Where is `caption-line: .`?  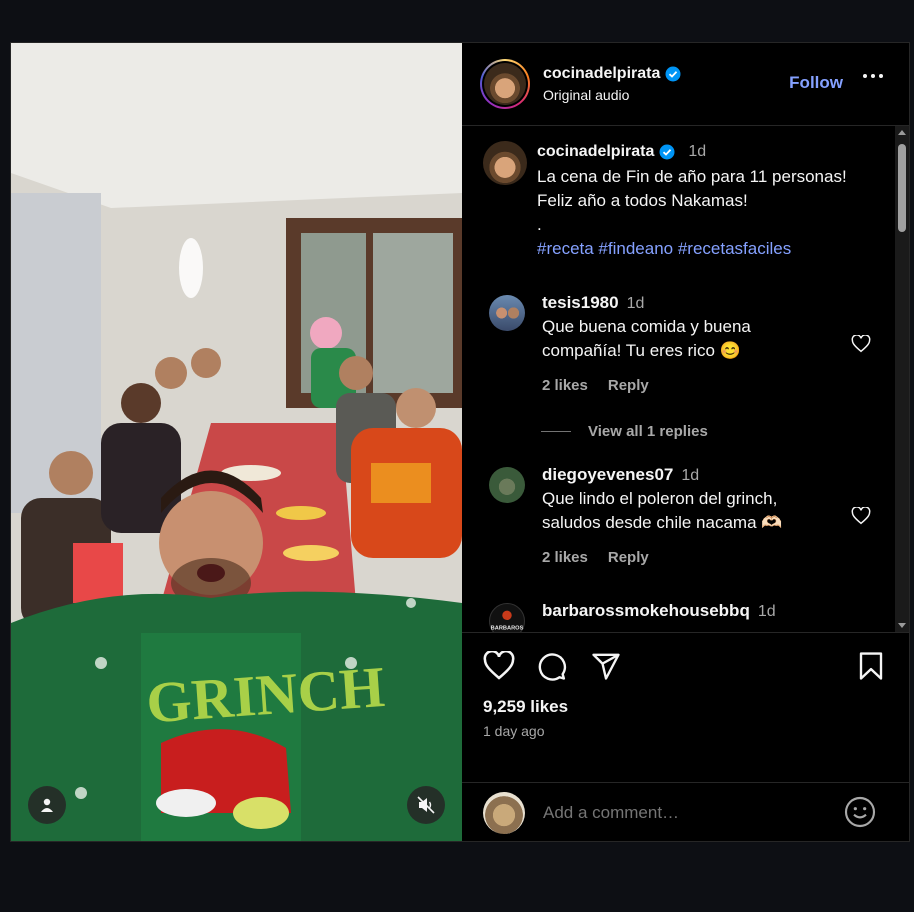 caption-line: . is located at coordinates (539, 224).